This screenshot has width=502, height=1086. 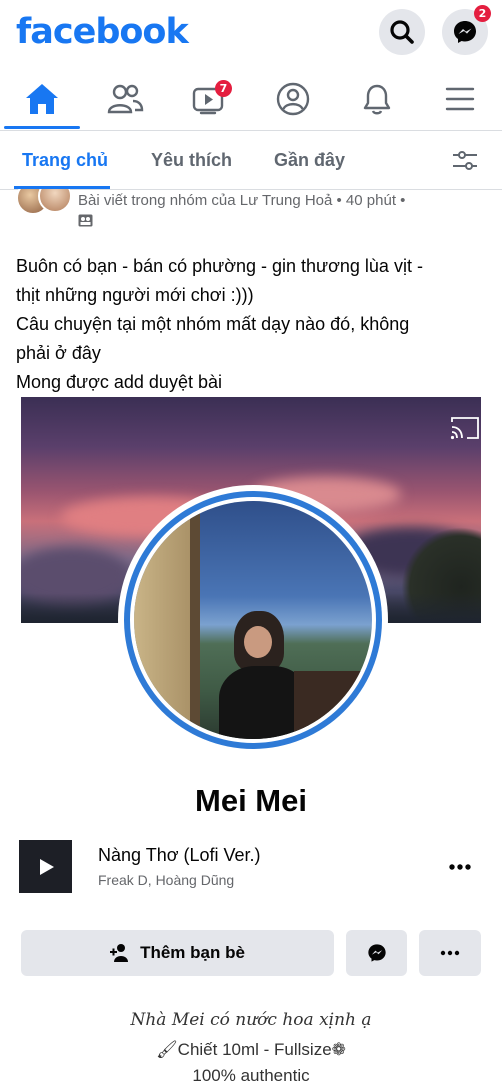 I want to click on bio-line: Nhà Mei có nước hoa xịnh ạ, so click(x=251, y=1020).